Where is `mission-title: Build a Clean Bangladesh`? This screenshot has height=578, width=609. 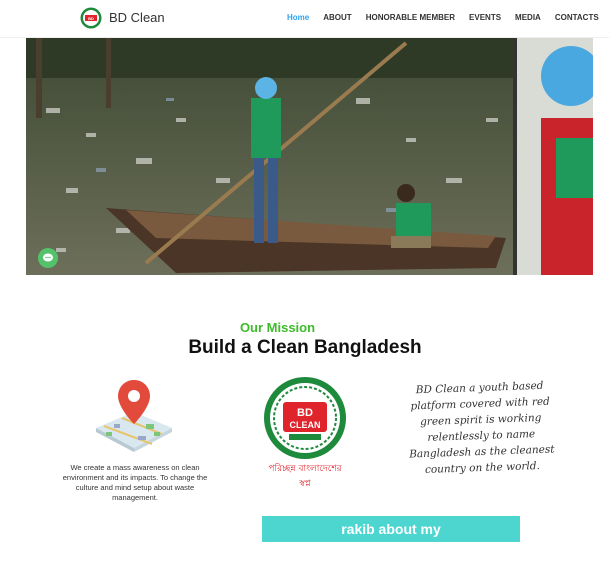 mission-title: Build a Clean Bangladesh is located at coordinates (305, 347).